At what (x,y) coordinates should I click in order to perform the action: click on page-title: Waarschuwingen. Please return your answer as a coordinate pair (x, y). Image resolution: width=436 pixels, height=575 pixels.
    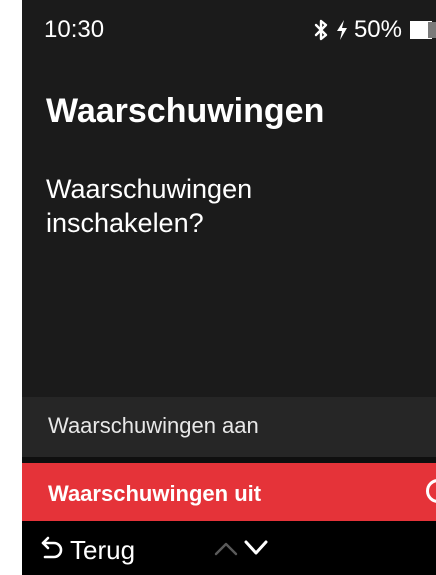
    Looking at the image, I should click on (185, 111).